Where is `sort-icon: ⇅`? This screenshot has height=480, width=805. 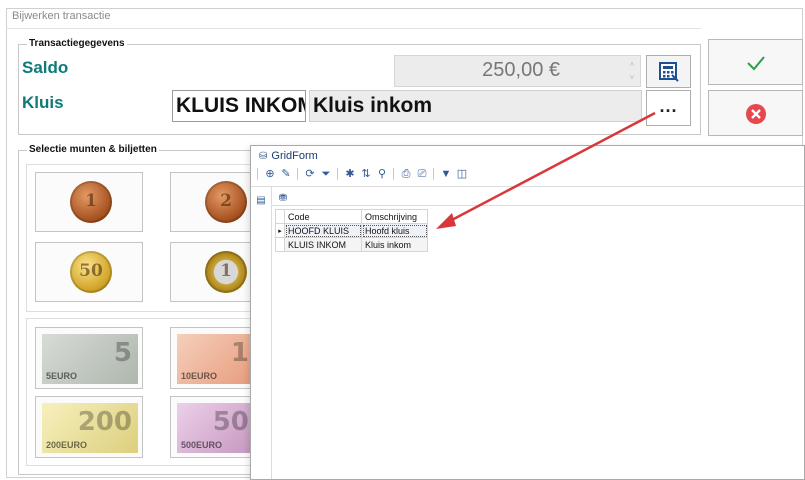
sort-icon: ⇅ is located at coordinates (366, 174).